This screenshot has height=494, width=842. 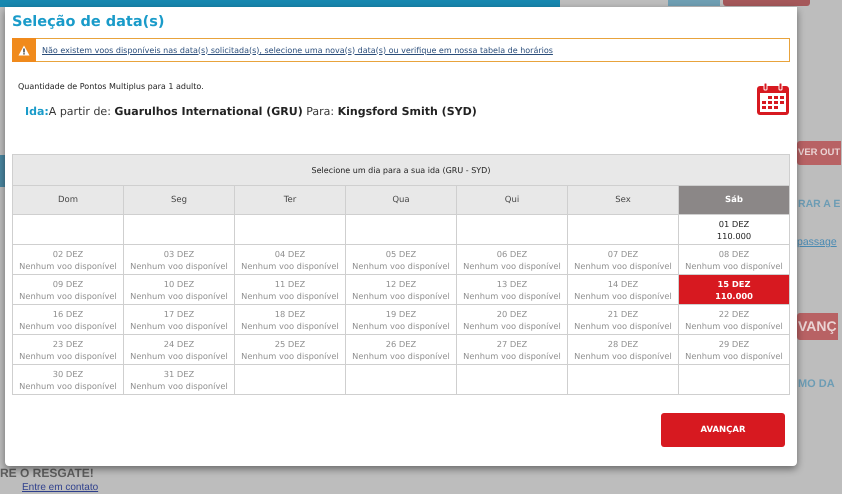 What do you see at coordinates (68, 200) in the screenshot?
I see `weekday-header: Dom` at bounding box center [68, 200].